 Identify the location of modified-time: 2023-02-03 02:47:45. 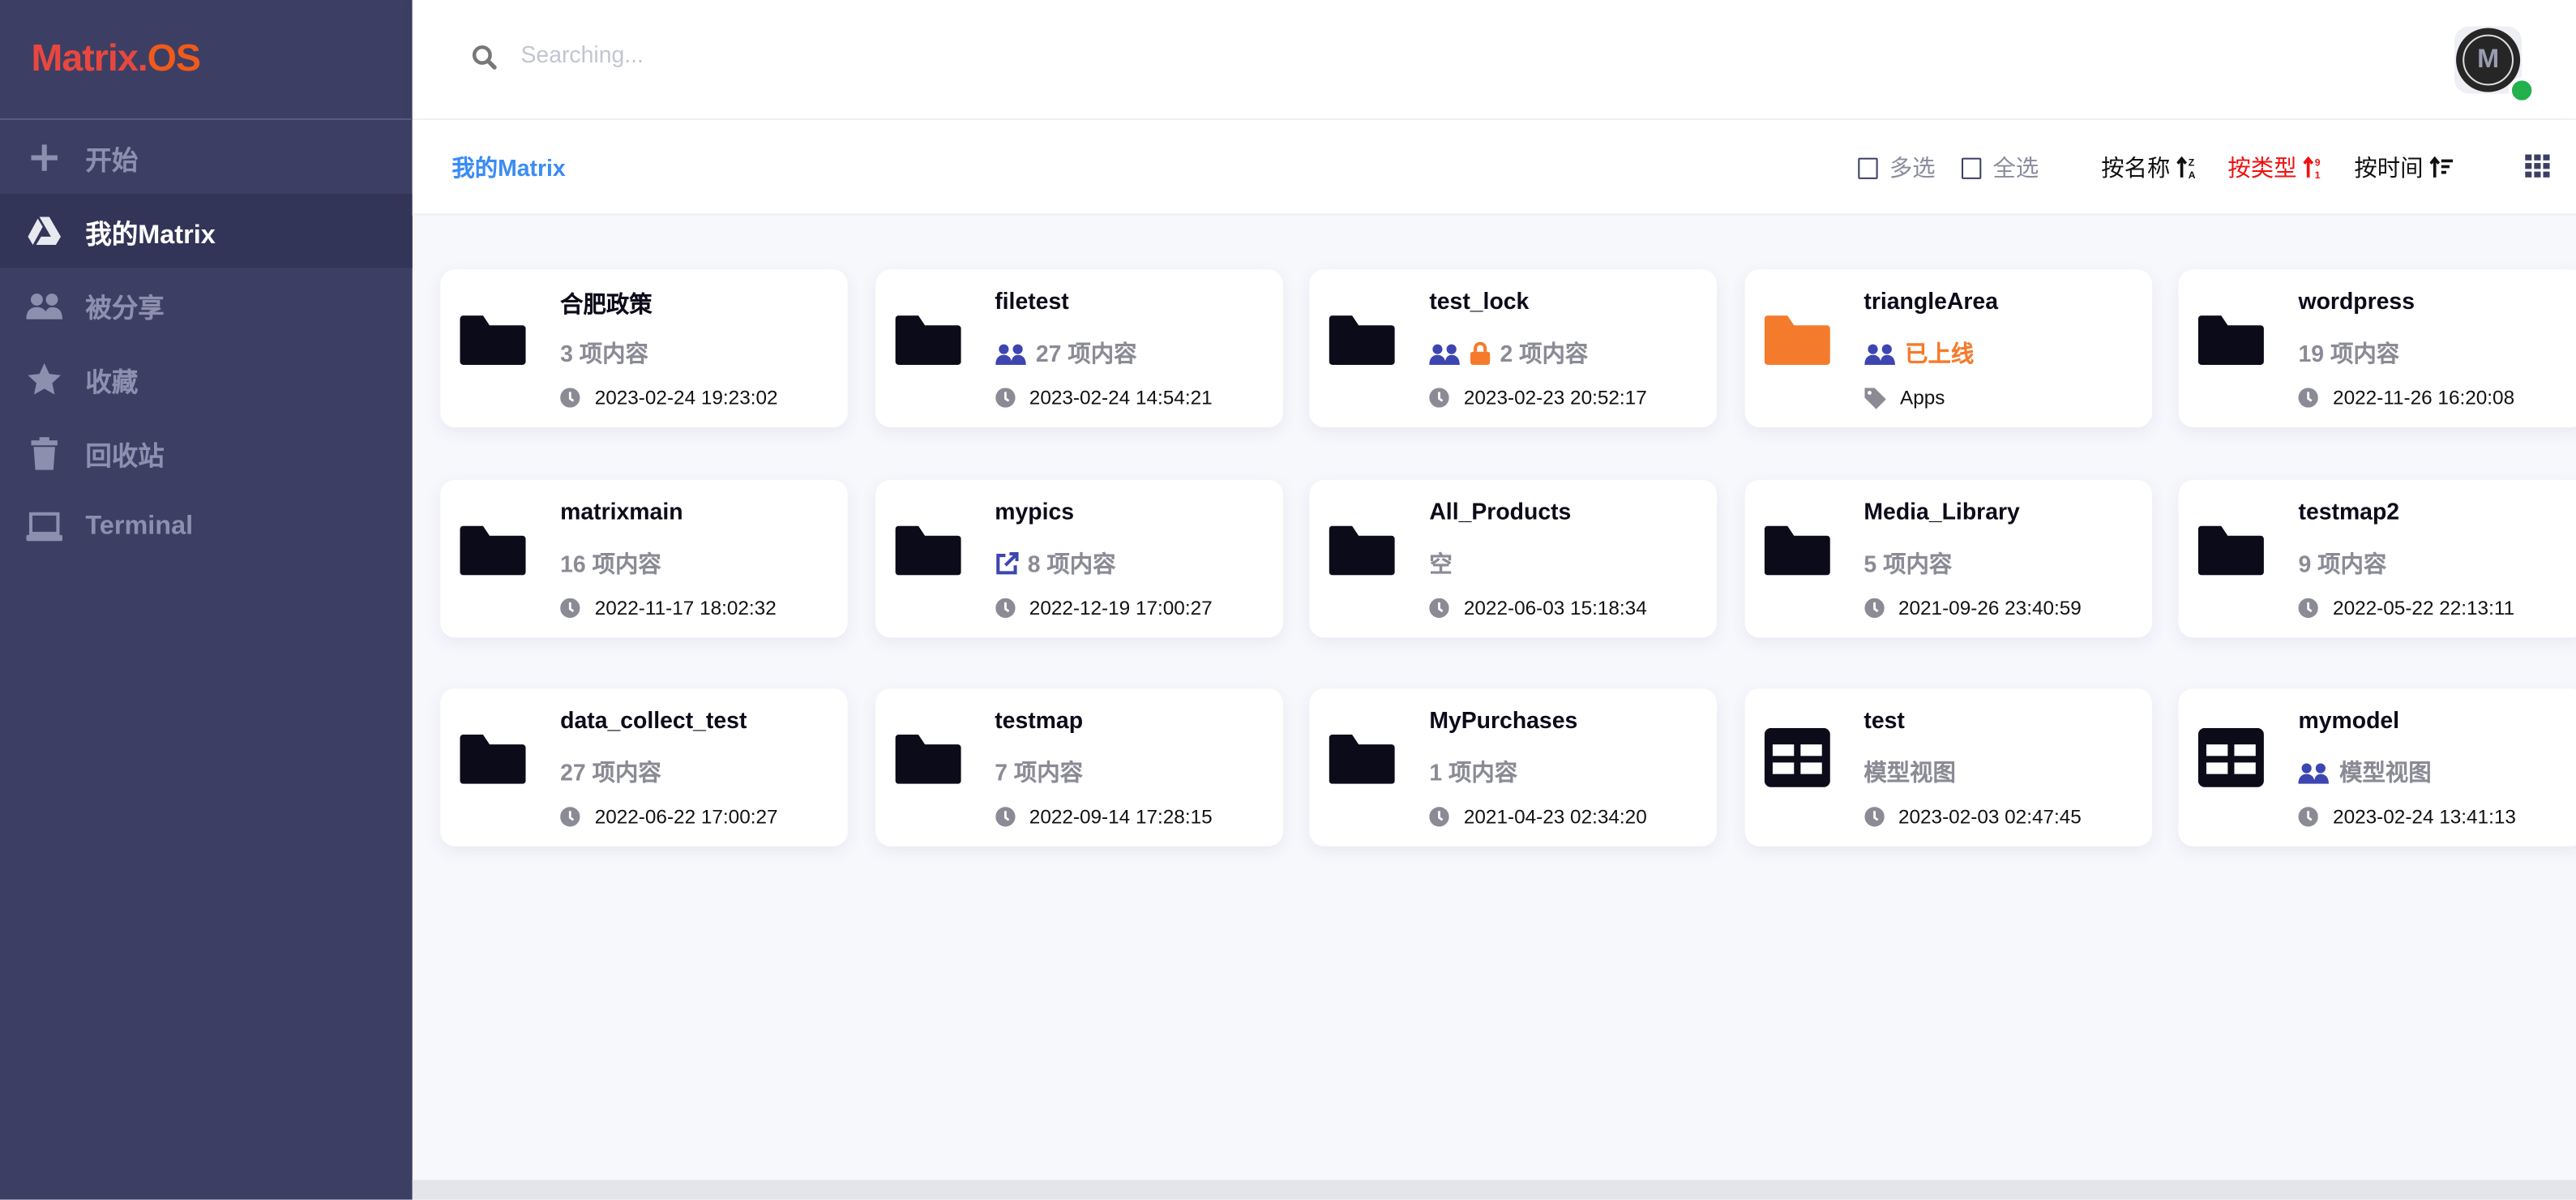
(1990, 817).